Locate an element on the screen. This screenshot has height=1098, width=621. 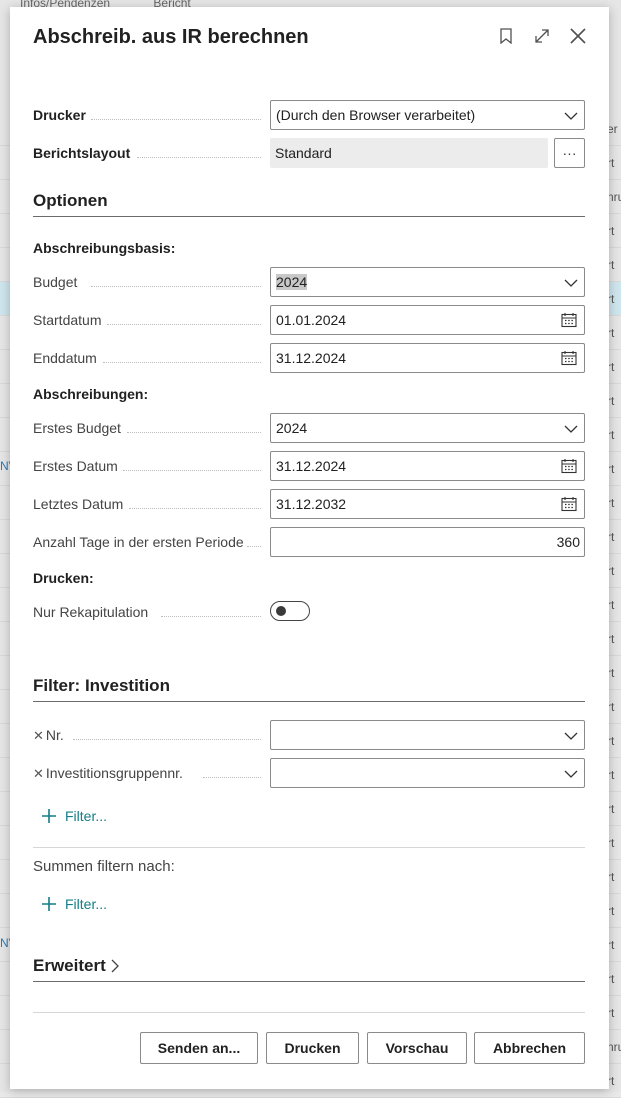
printer-select: (Durch den Browser verarbeitet) is located at coordinates (427, 115).